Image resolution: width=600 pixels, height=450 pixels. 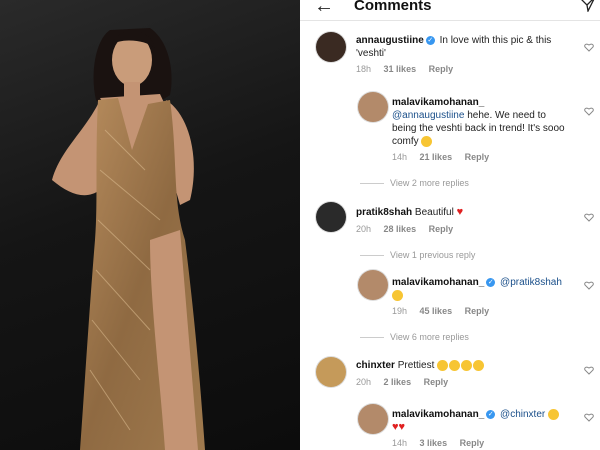 I want to click on like-count: 31 likes, so click(x=400, y=69).